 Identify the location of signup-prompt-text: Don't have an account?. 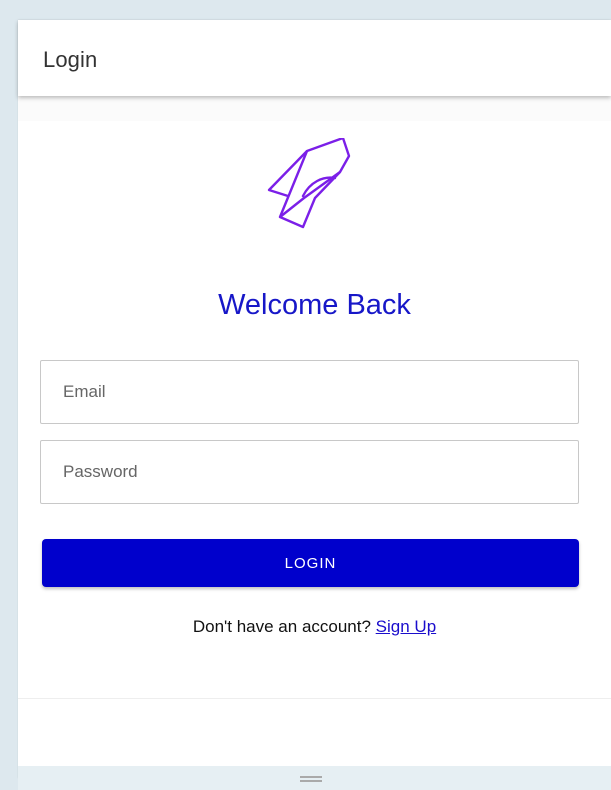
(284, 626).